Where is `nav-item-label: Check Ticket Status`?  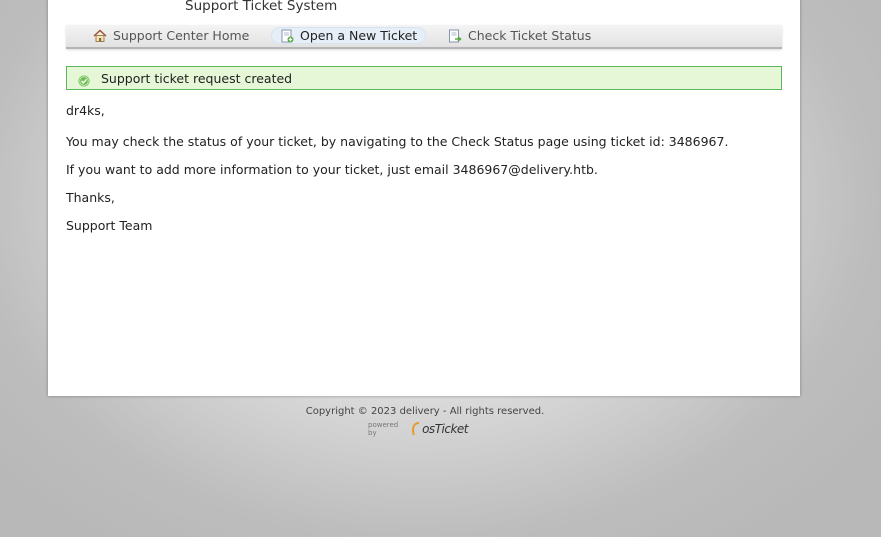 nav-item-label: Check Ticket Status is located at coordinates (530, 35).